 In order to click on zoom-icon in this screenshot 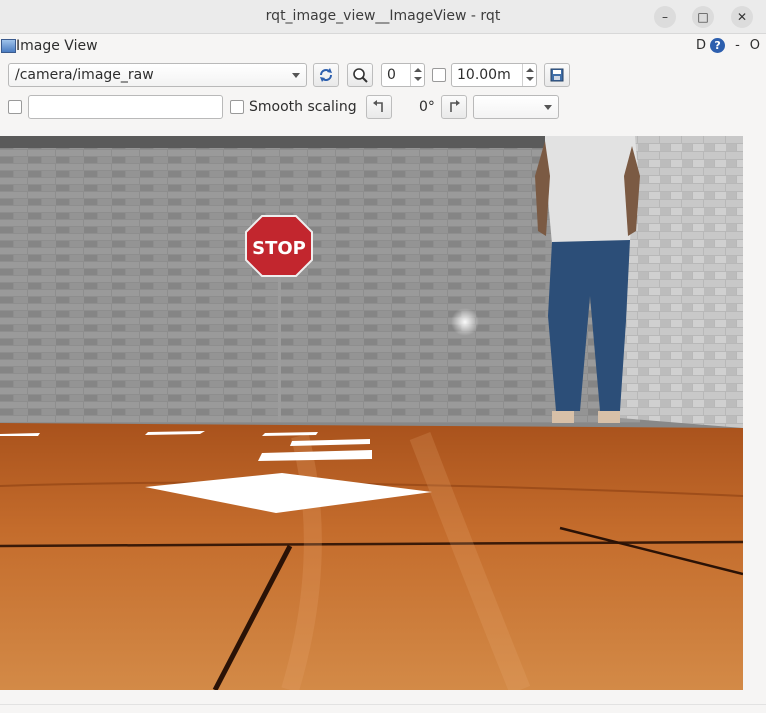, I will do `click(360, 75)`.